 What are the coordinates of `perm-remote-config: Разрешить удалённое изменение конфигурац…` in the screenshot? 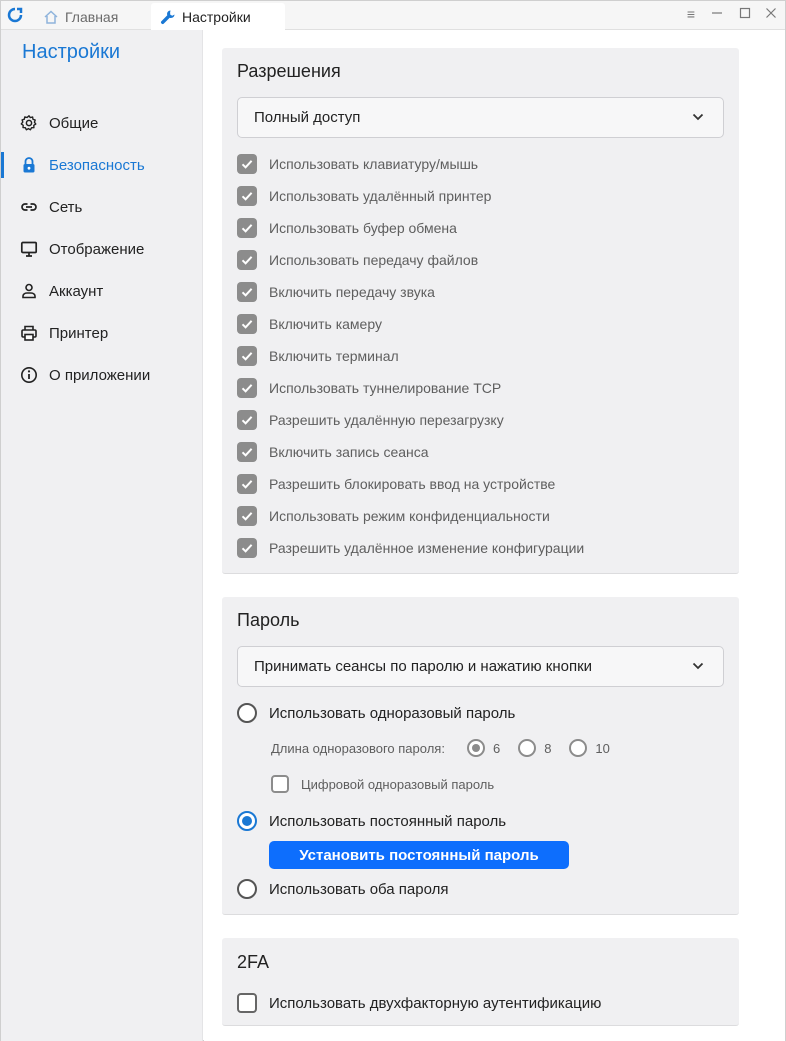 It's located at (410, 548).